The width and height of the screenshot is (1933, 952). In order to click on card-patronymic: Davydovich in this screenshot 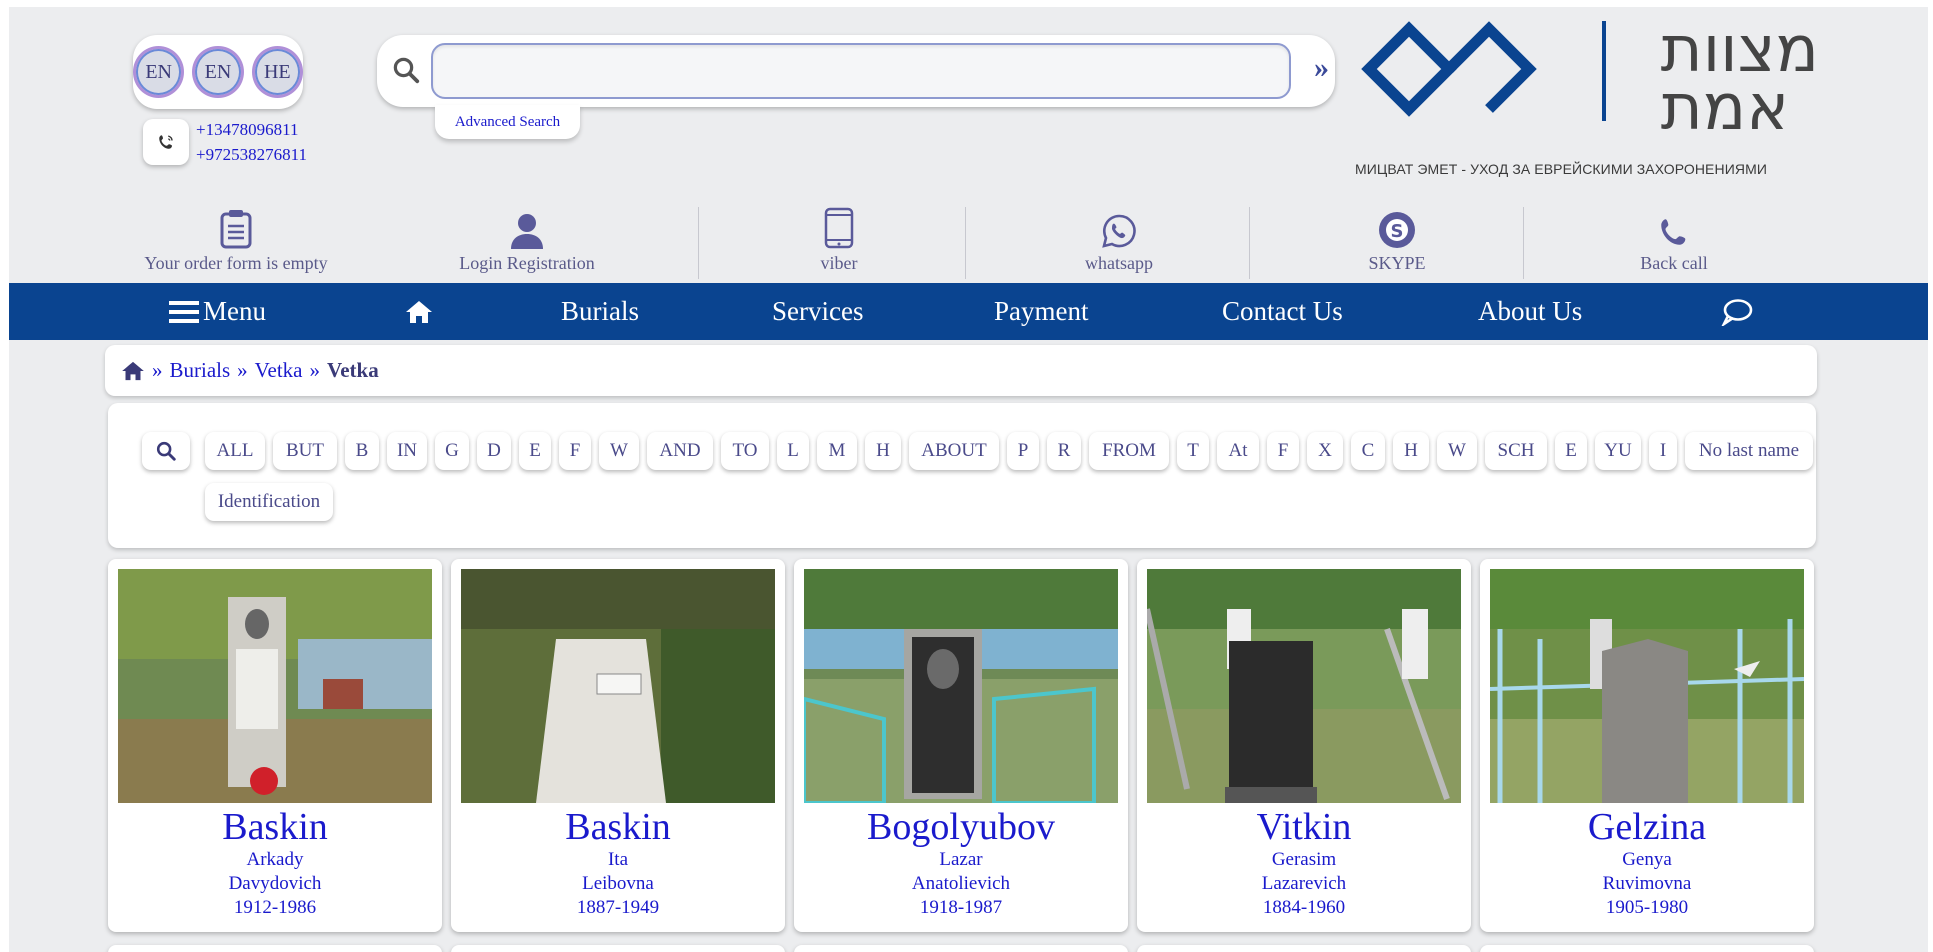, I will do `click(275, 883)`.